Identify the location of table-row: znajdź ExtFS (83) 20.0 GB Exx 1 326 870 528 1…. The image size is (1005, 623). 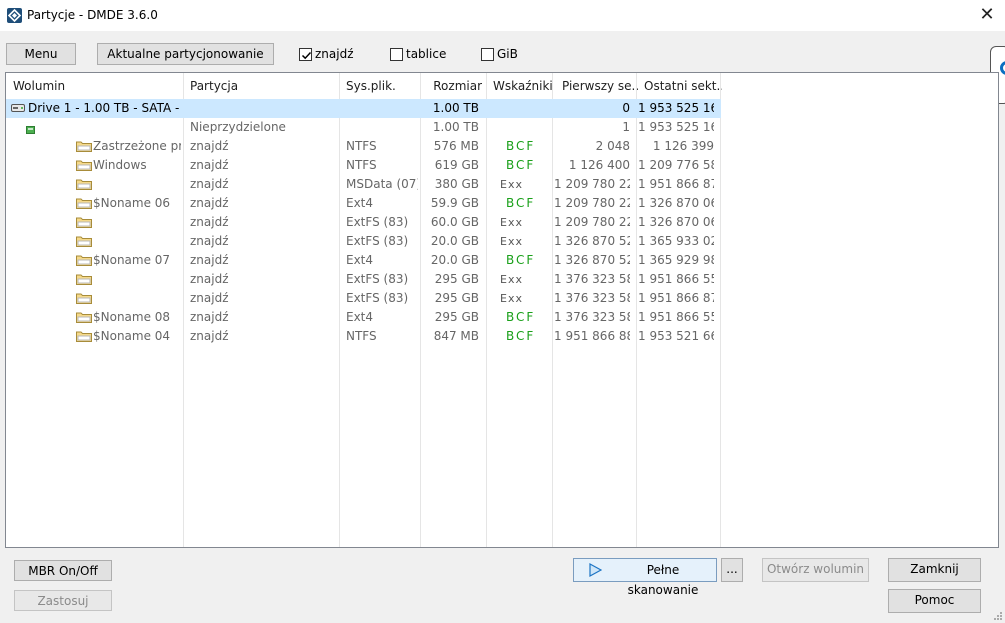
(363, 241).